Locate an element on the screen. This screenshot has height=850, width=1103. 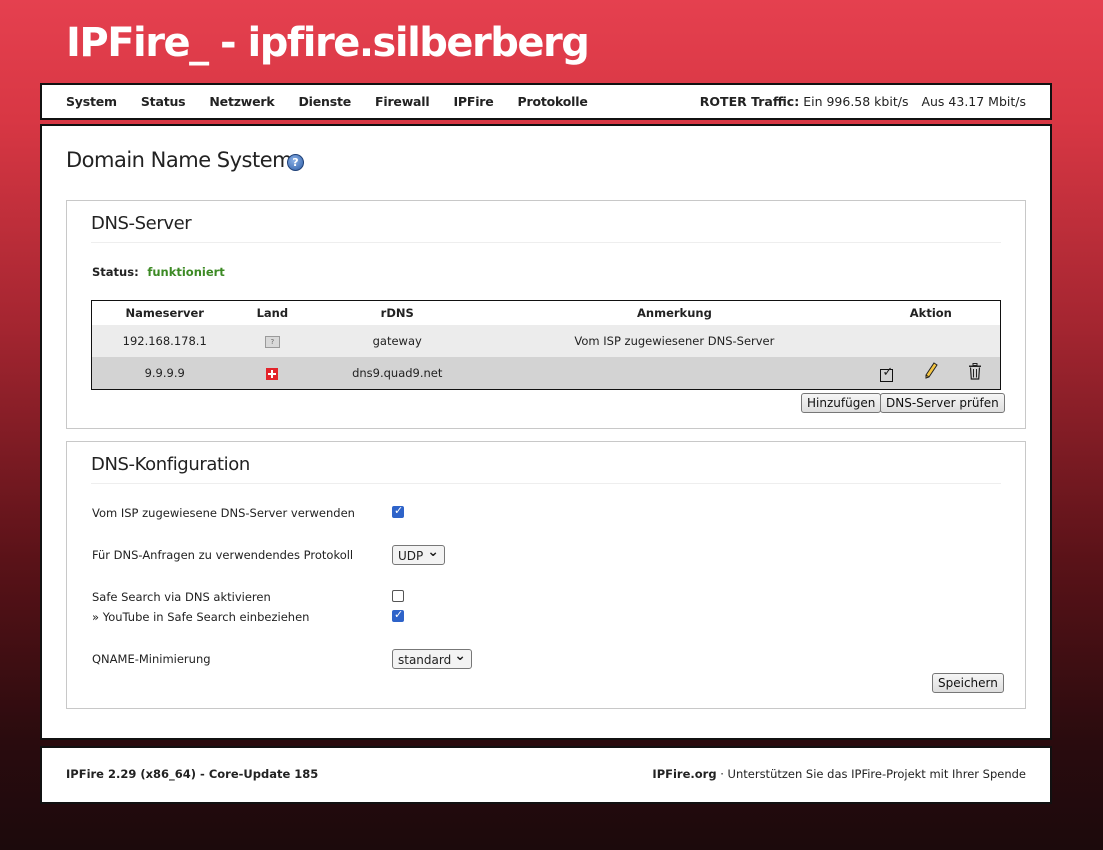
version-info: IPFire 2.29 (x86_64) - Core-Update 185 is located at coordinates (192, 774).